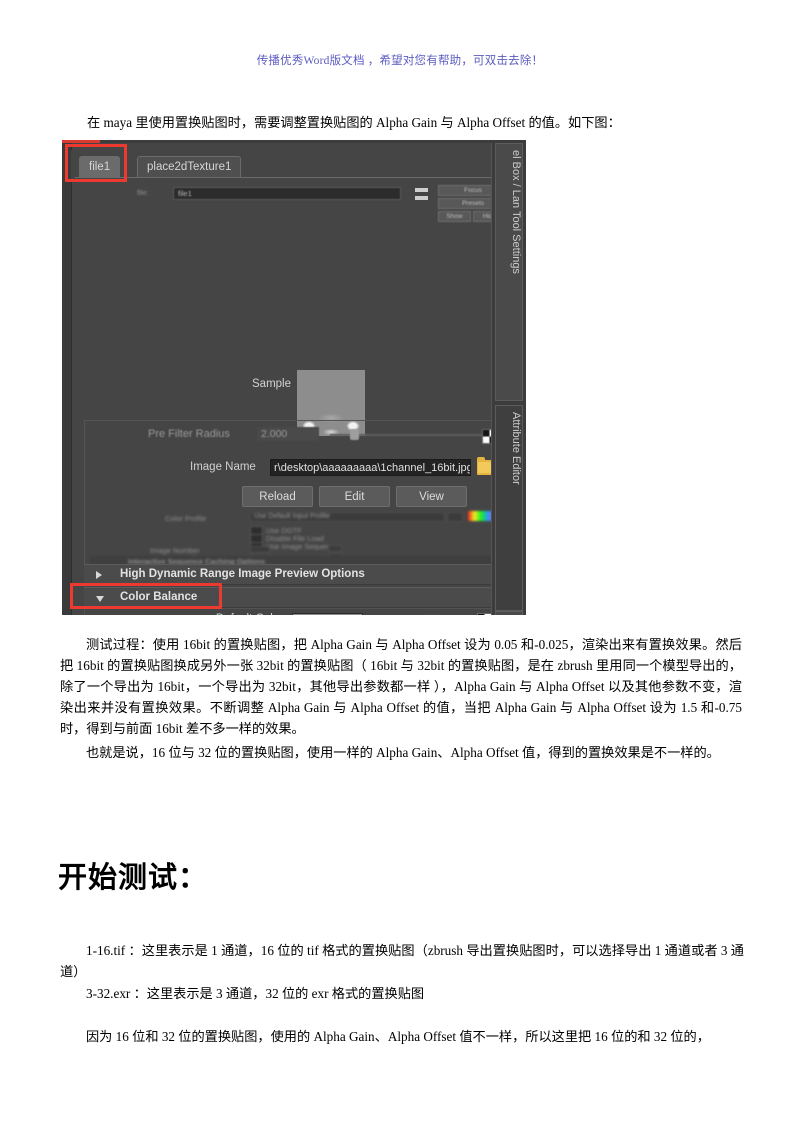 The width and height of the screenshot is (800, 1132). What do you see at coordinates (277, 496) in the screenshot?
I see `reload-button: Reload` at bounding box center [277, 496].